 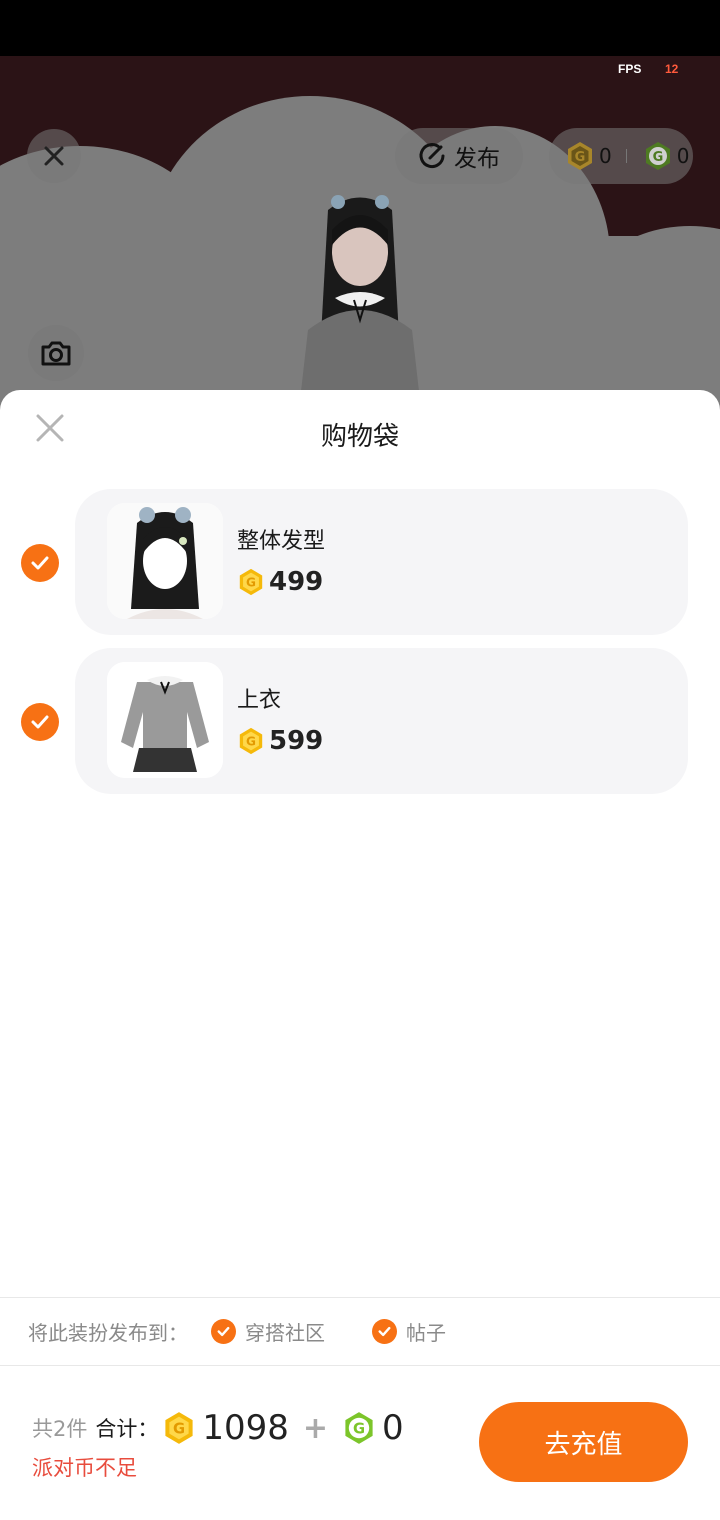 I want to click on close-icon, so click(x=54, y=156).